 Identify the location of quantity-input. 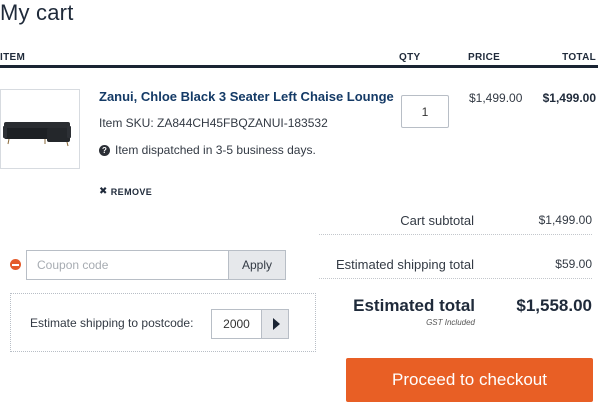
(425, 111).